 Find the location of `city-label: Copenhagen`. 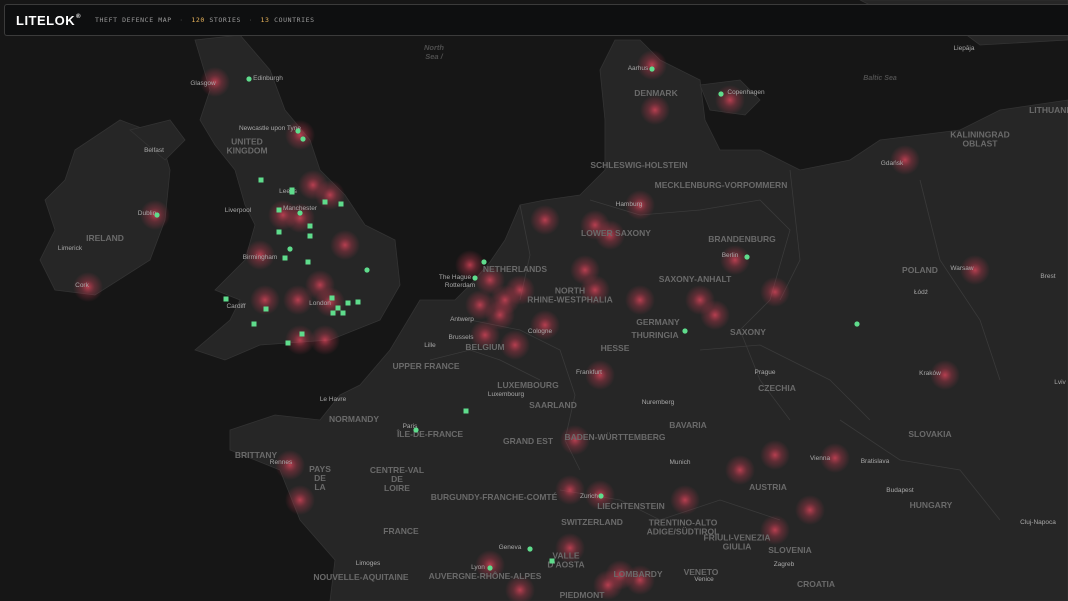

city-label: Copenhagen is located at coordinates (746, 92).